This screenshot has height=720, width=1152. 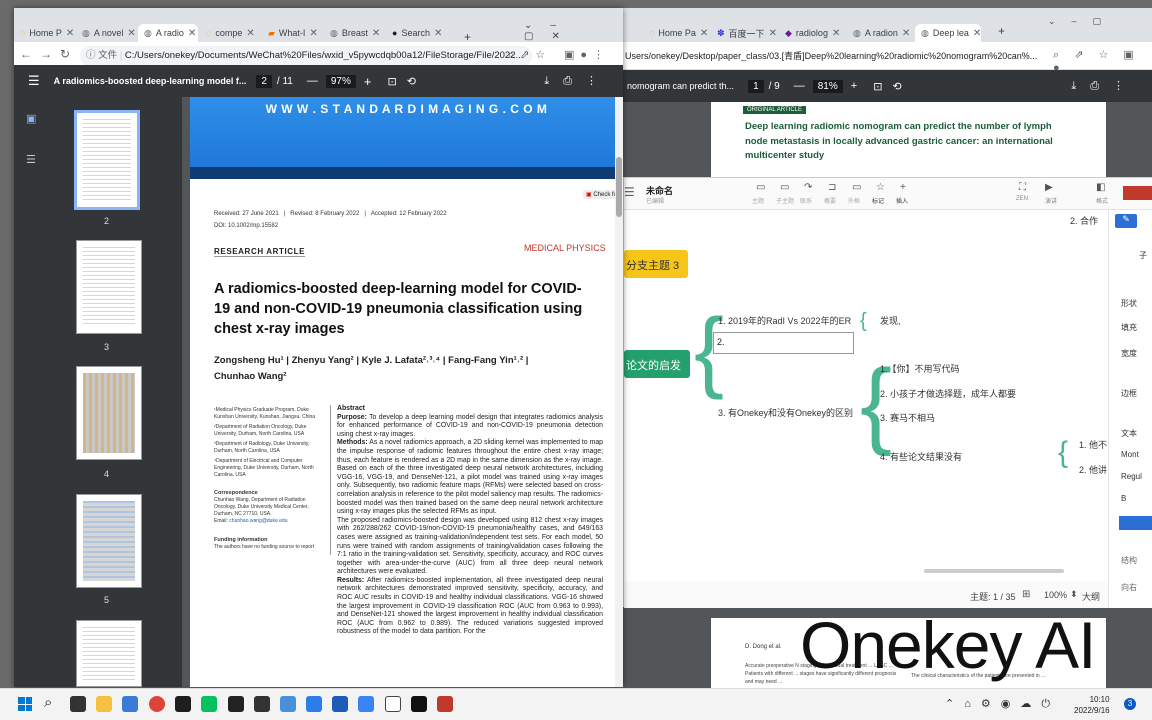 I want to click on mindmap-action-button, so click(x=1137, y=193).